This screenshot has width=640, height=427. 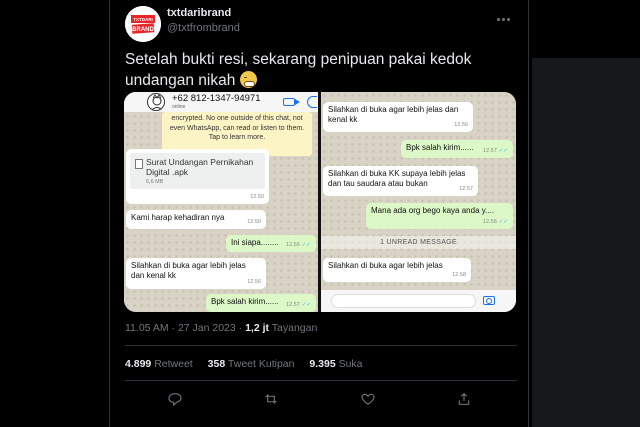 What do you see at coordinates (155, 182) in the screenshot?
I see `file-size: 6,6 MB` at bounding box center [155, 182].